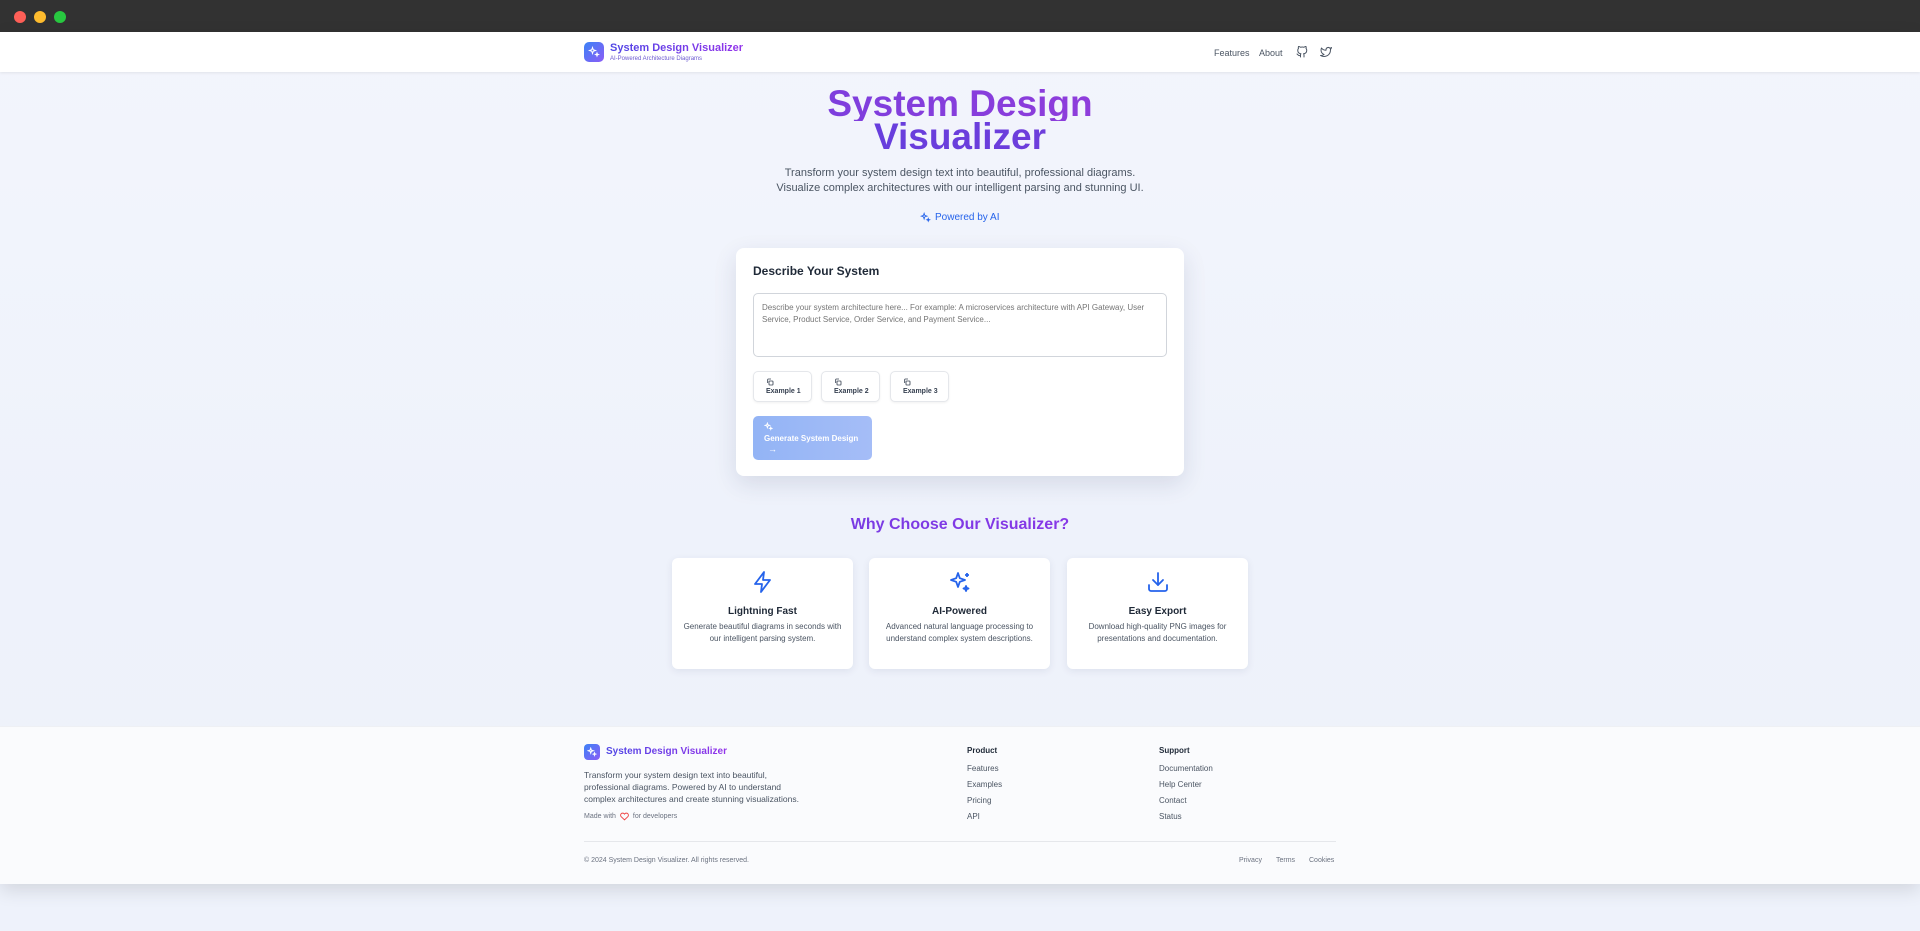 Image resolution: width=1920 pixels, height=931 pixels. I want to click on made-with-suffix: for developers, so click(655, 816).